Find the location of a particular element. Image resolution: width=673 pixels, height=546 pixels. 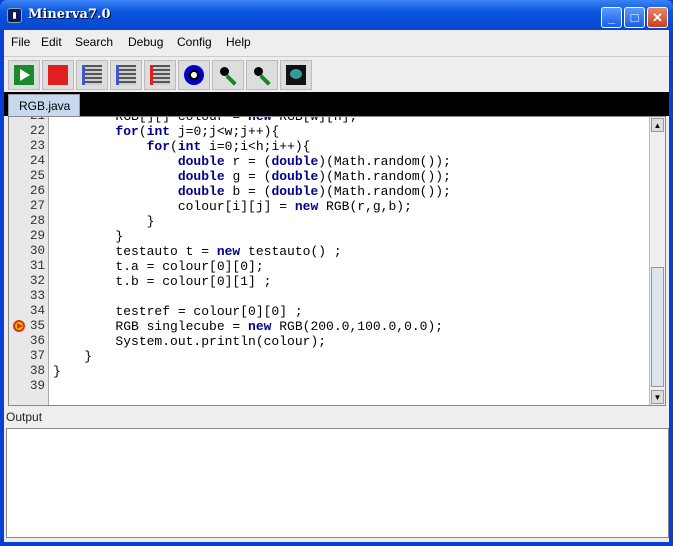

run-button is located at coordinates (24, 75).